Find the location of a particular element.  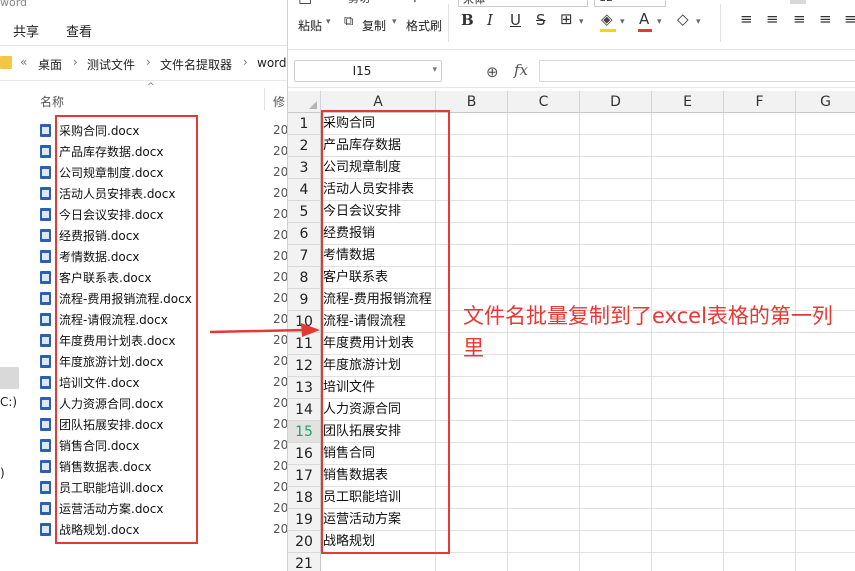

row-header: 15 is located at coordinates (304, 432).